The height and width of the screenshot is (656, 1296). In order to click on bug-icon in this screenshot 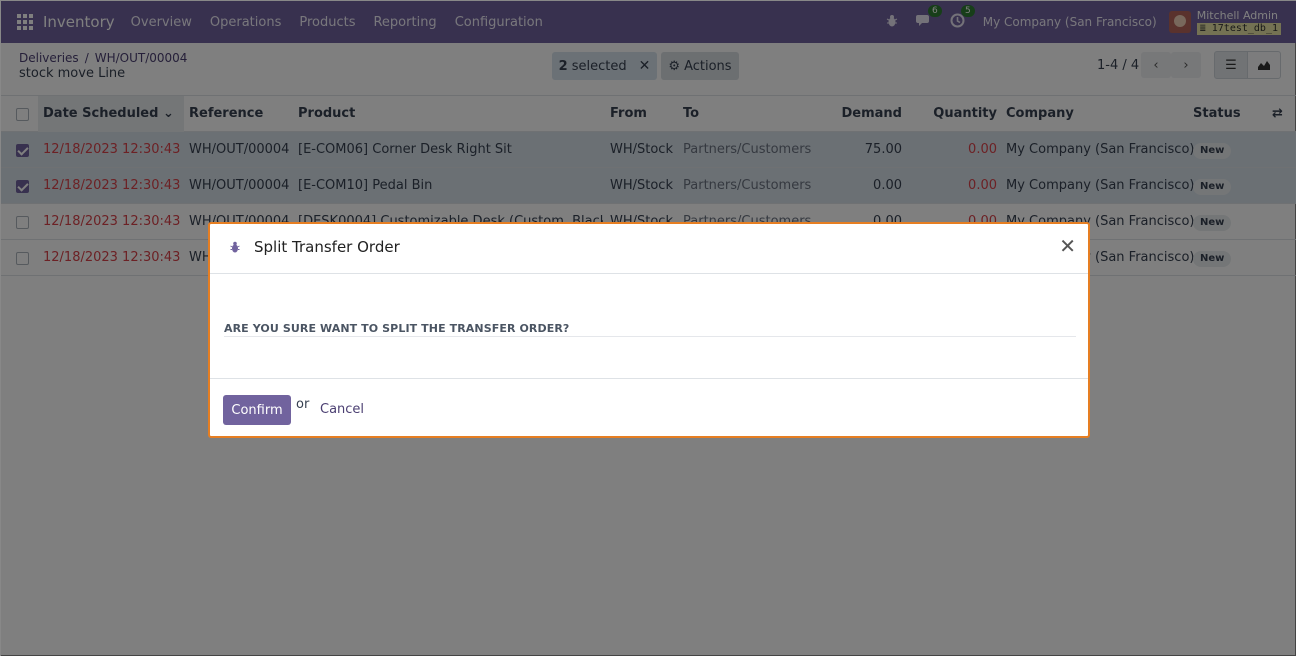, I will do `click(235, 247)`.